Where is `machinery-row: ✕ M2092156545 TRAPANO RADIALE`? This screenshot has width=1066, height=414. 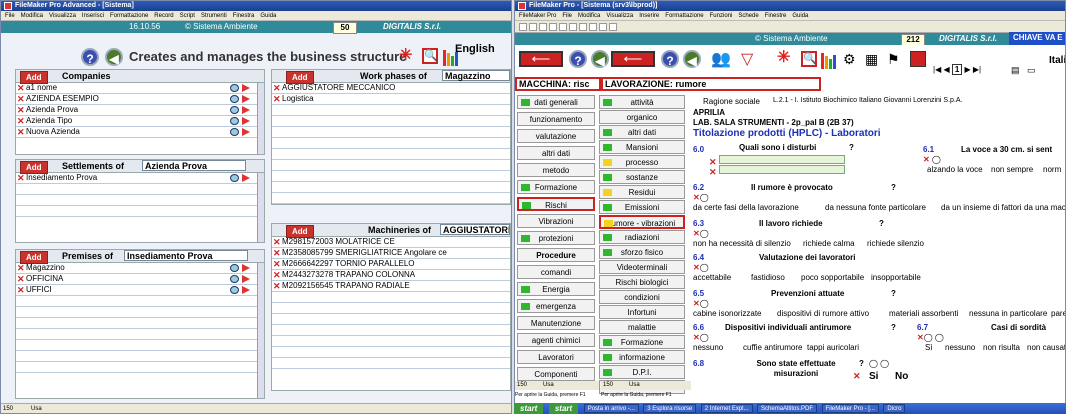
machinery-row: ✕ M2092156545 TRAPANO RADIALE is located at coordinates (391, 286).